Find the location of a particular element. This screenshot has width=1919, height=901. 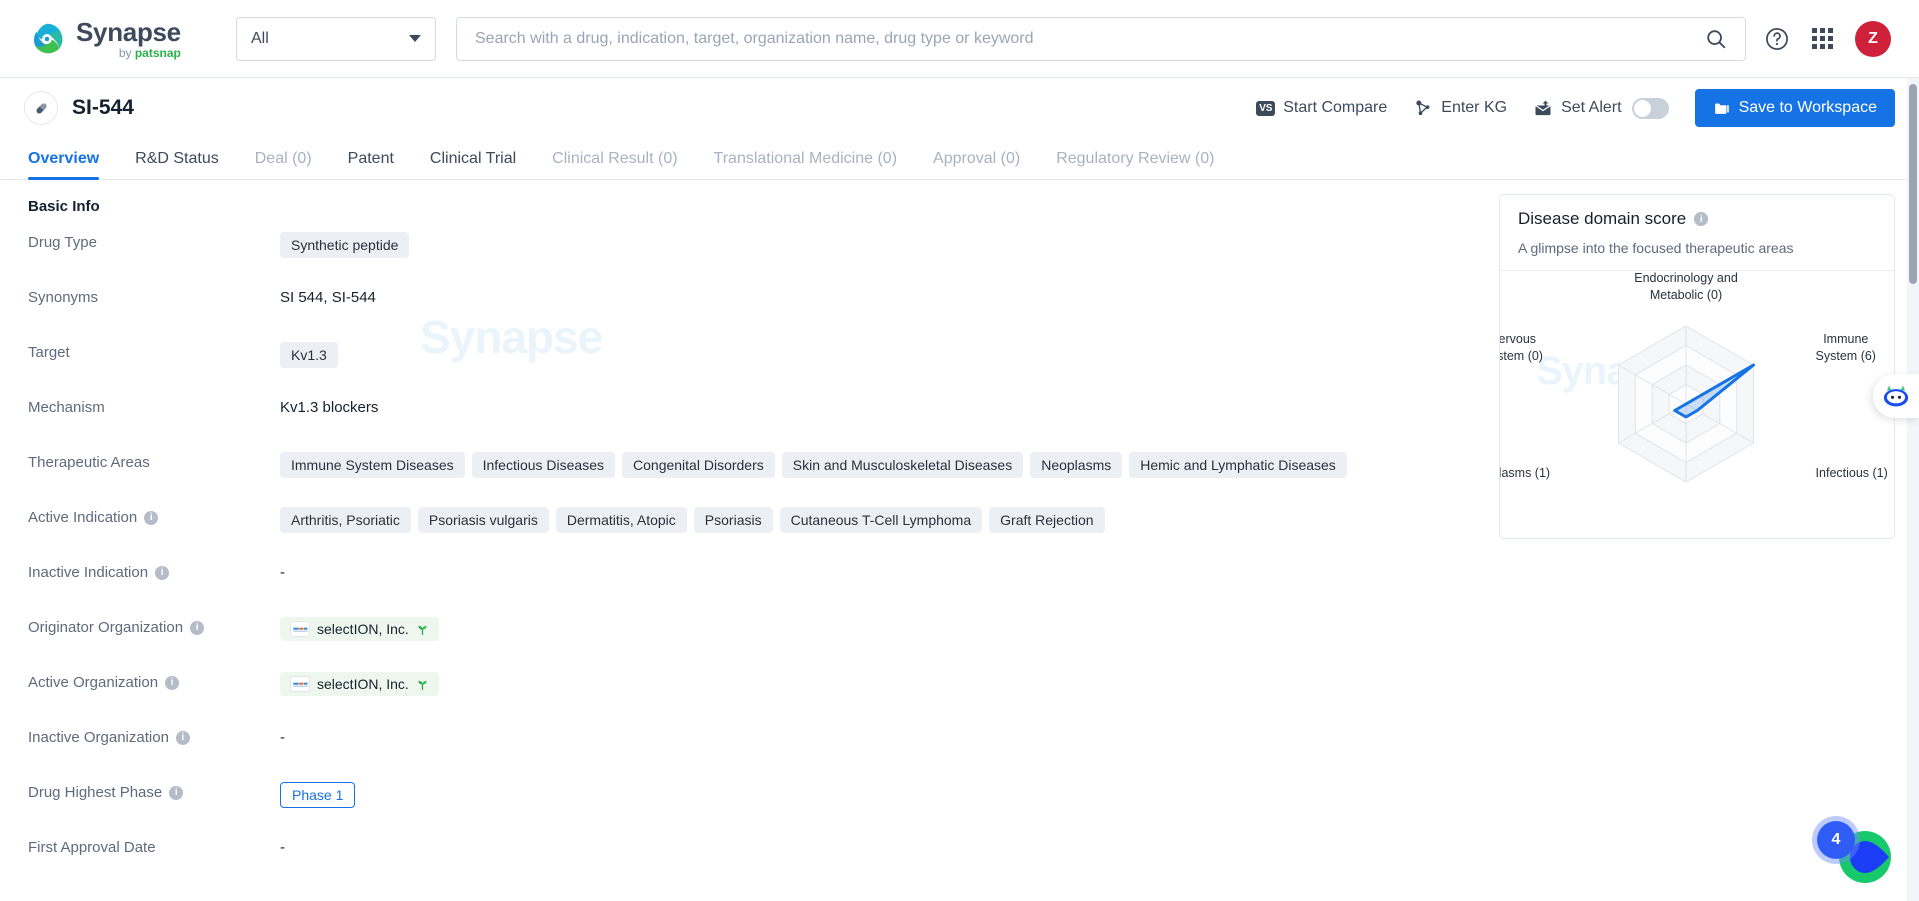

value-chip: Dermatitis, Atopic is located at coordinates (621, 520).